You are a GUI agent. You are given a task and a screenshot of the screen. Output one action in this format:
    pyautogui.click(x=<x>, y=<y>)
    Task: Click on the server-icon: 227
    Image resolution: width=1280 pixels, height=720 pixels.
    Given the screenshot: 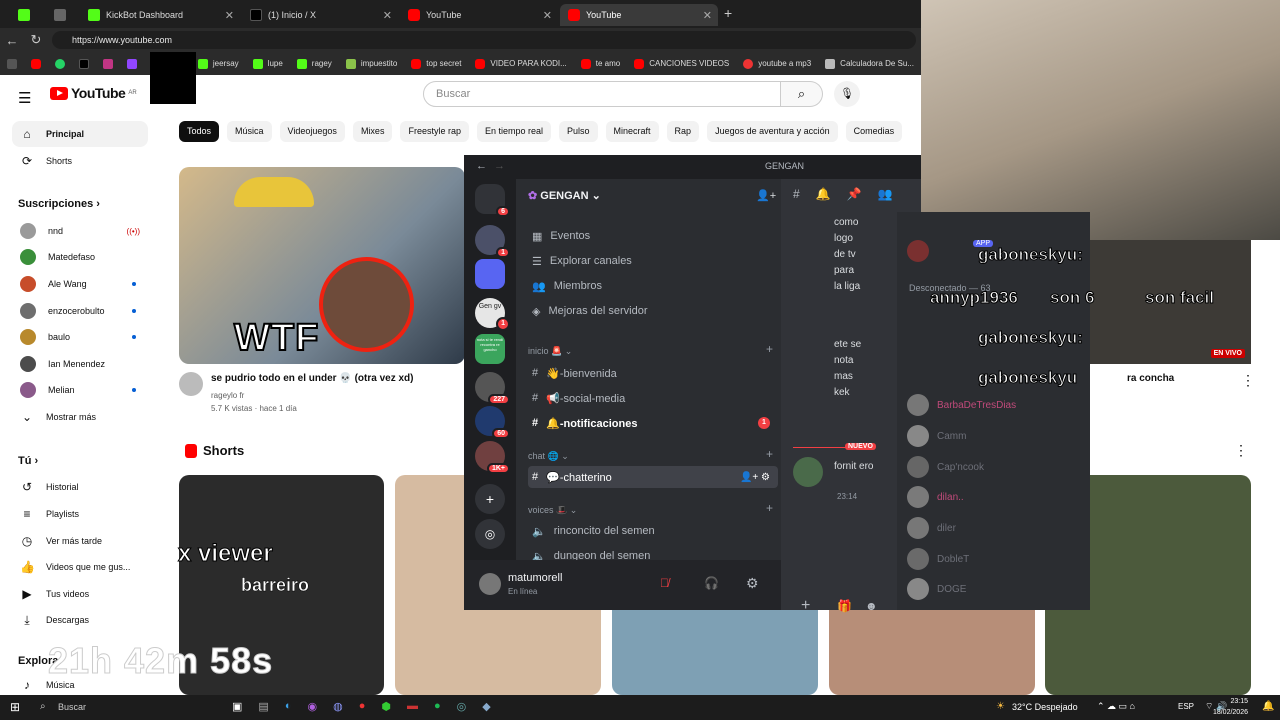 What is the action you would take?
    pyautogui.click(x=492, y=388)
    